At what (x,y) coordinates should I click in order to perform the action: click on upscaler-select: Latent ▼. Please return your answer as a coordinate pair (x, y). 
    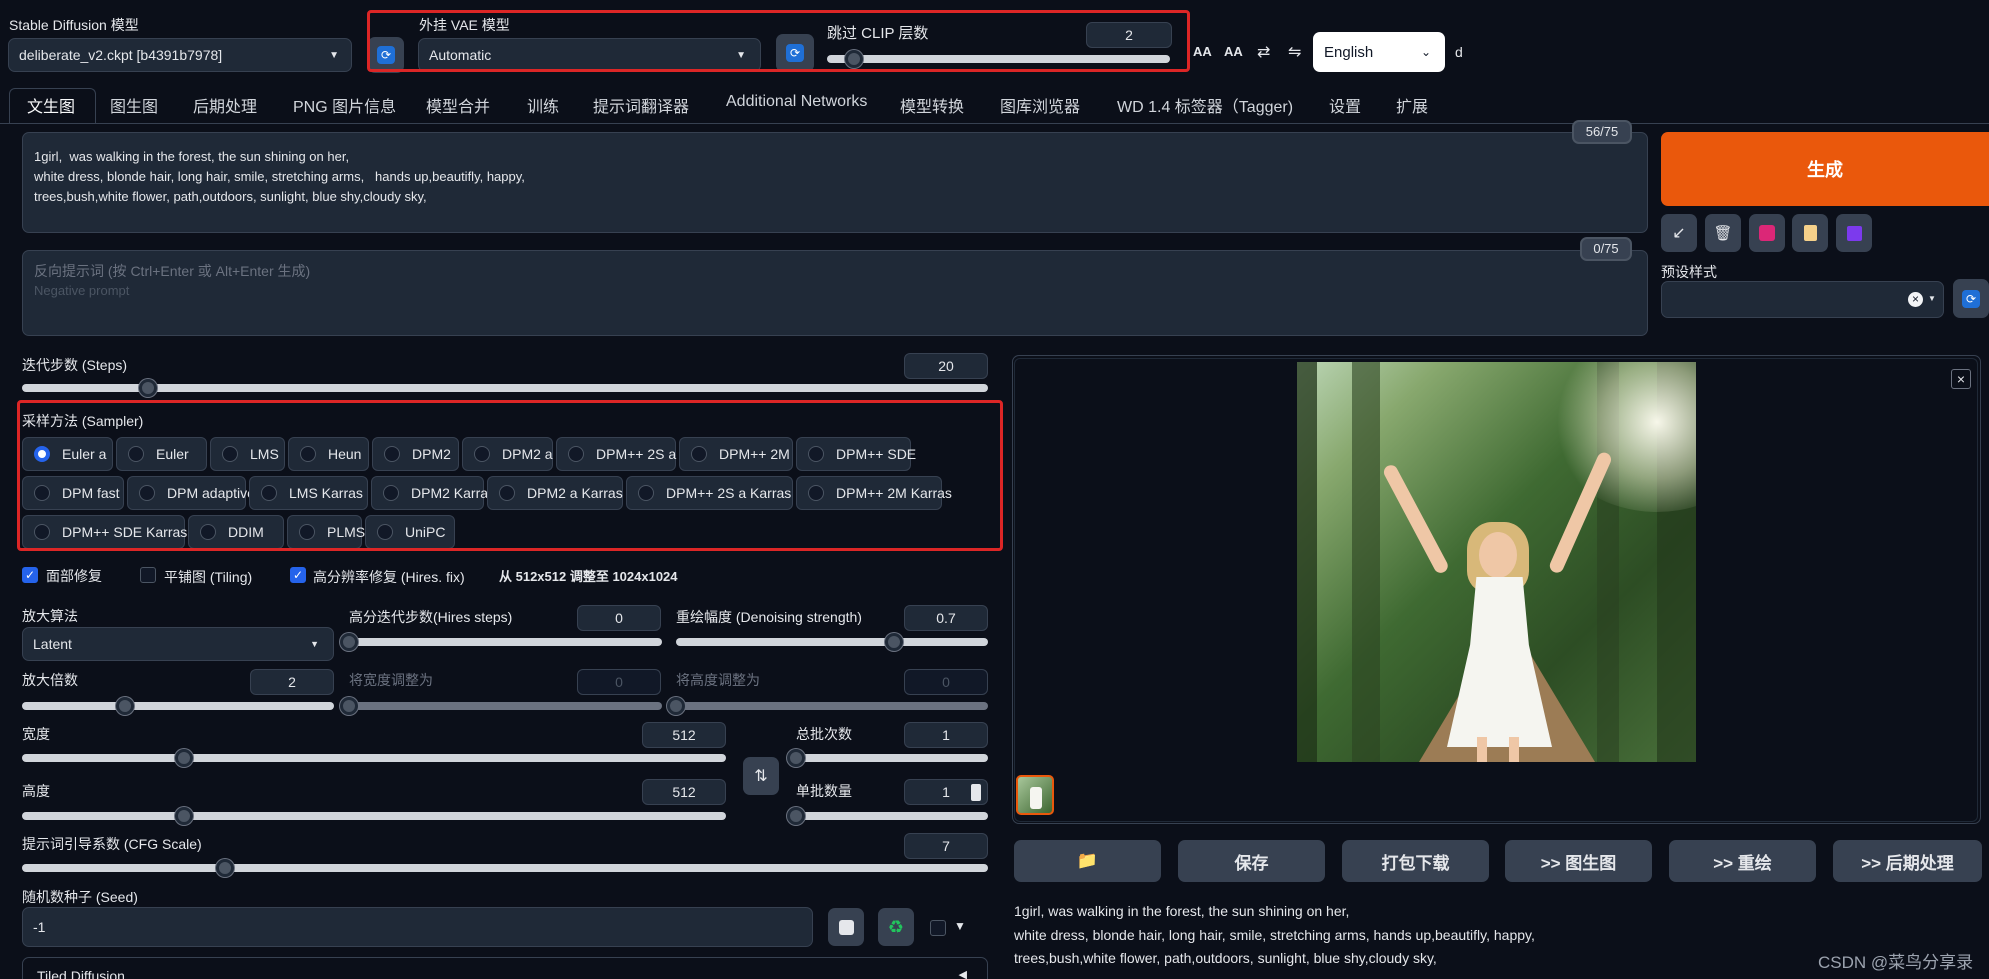
    Looking at the image, I should click on (178, 644).